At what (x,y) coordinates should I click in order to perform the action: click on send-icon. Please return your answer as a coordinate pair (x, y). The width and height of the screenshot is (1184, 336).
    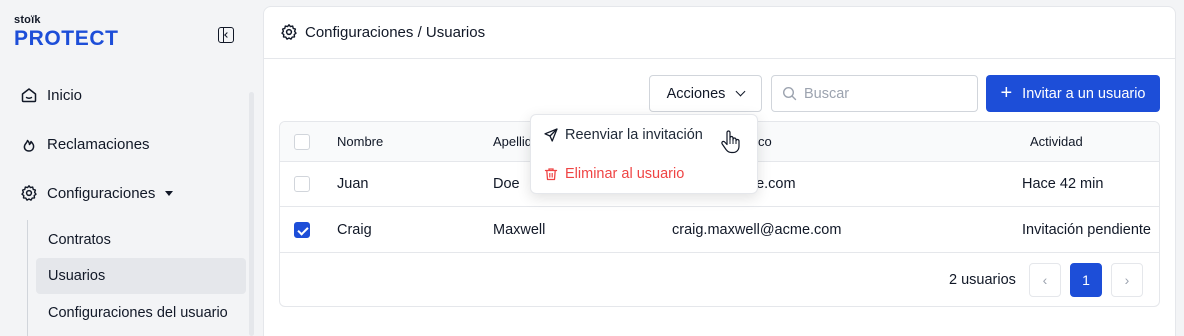
    Looking at the image, I should click on (551, 135).